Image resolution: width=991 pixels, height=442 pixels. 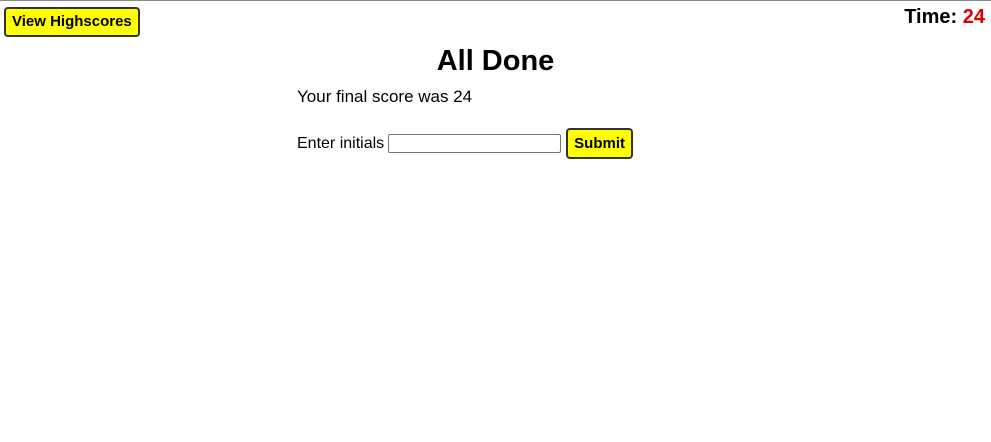 What do you see at coordinates (385, 96) in the screenshot?
I see `final-score-text: Your final score was 24` at bounding box center [385, 96].